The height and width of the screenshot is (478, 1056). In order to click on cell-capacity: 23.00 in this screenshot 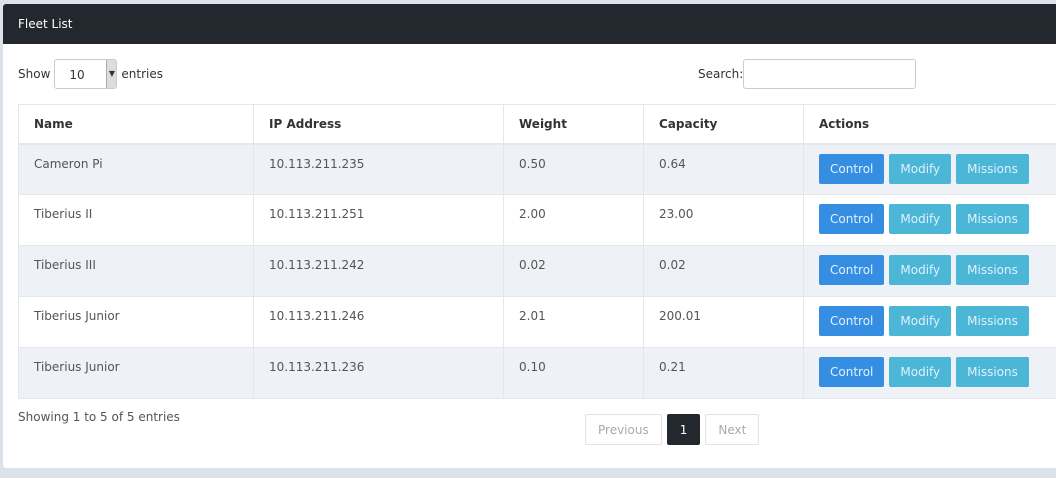, I will do `click(723, 220)`.